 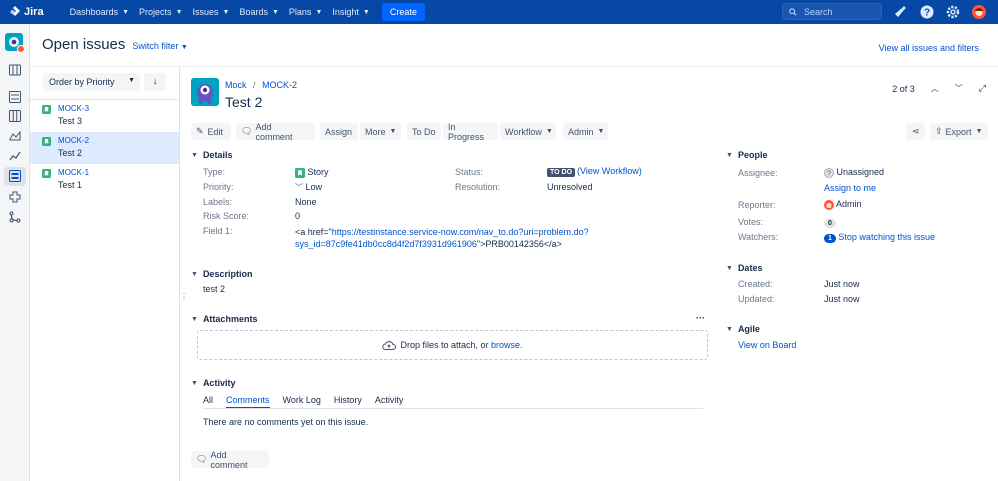 What do you see at coordinates (756, 299) in the screenshot?
I see `updated-label: Updated:` at bounding box center [756, 299].